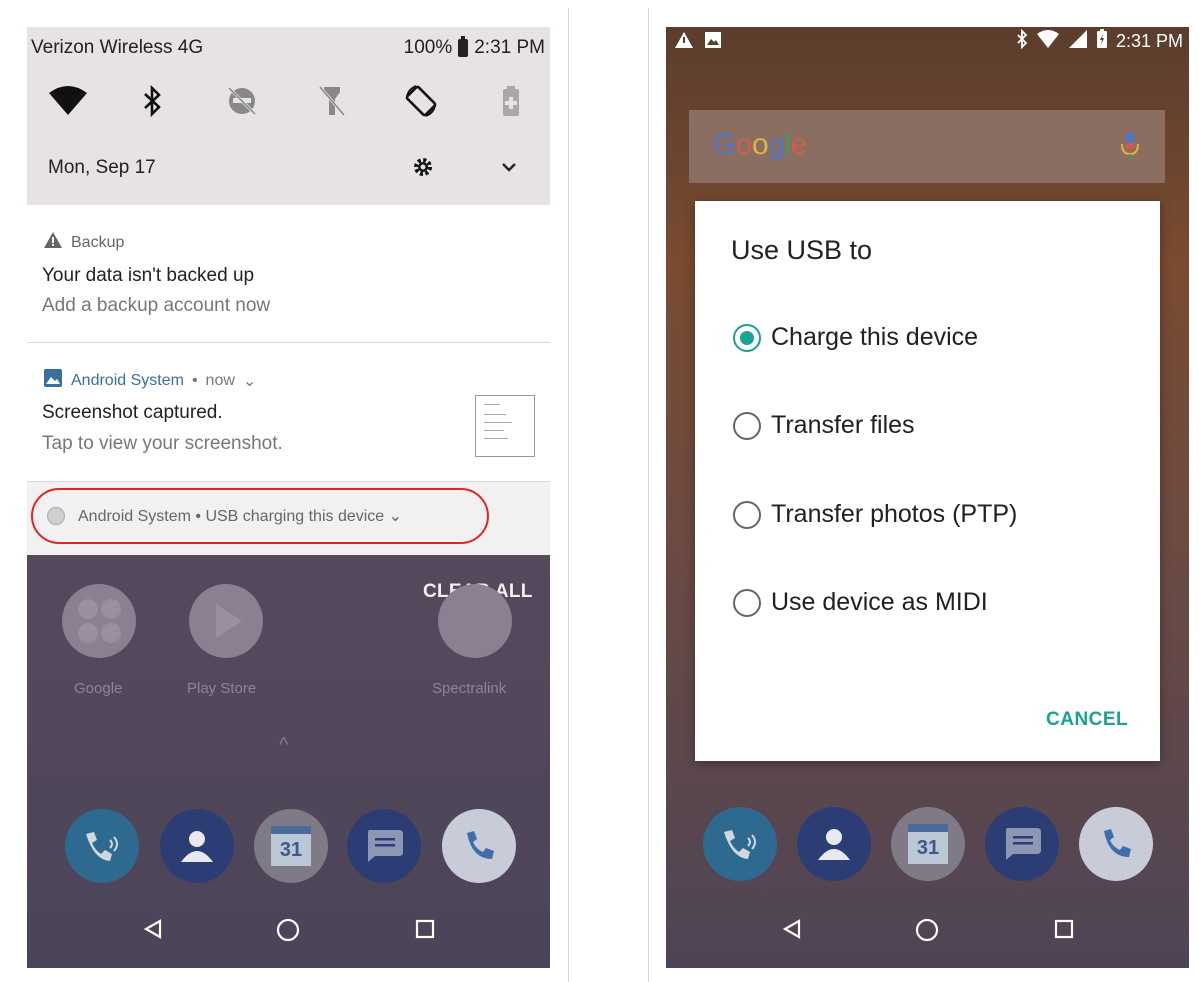 The image size is (1199, 982). Describe the element at coordinates (99, 621) in the screenshot. I see `google-folder-icon` at that location.